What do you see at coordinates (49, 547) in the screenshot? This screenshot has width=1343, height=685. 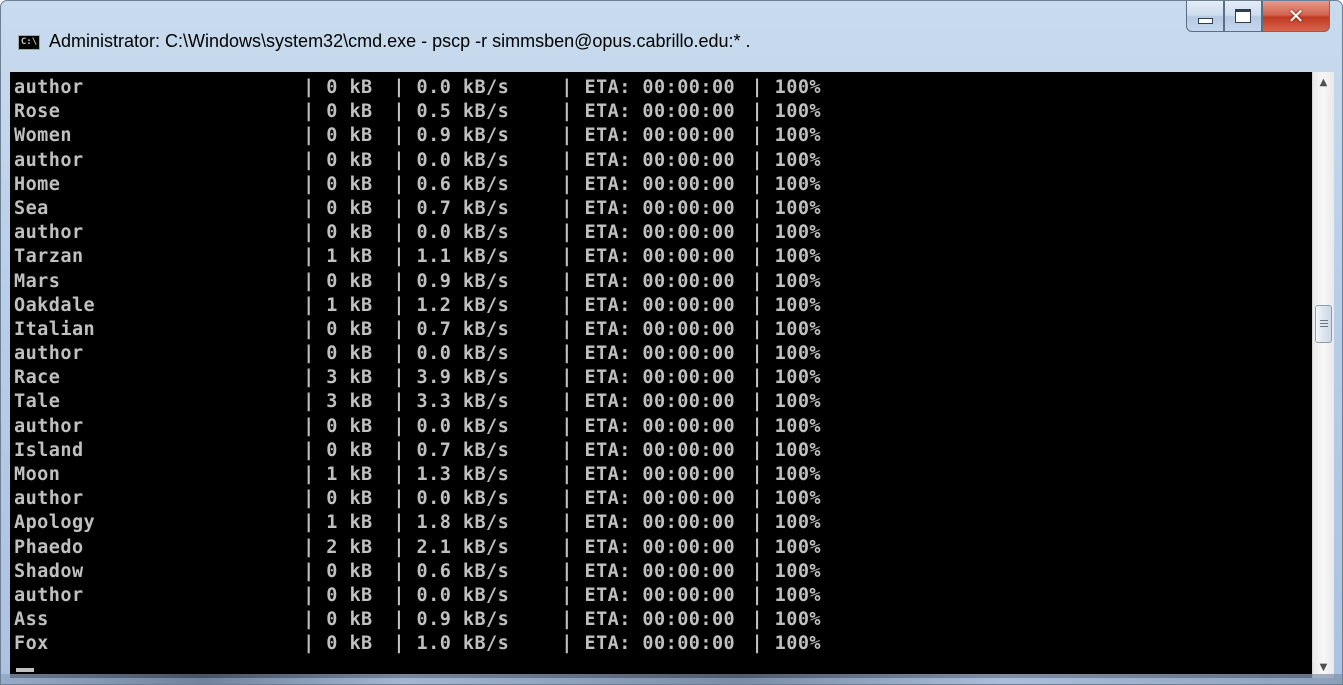 I see `file-name: Phaedo` at bounding box center [49, 547].